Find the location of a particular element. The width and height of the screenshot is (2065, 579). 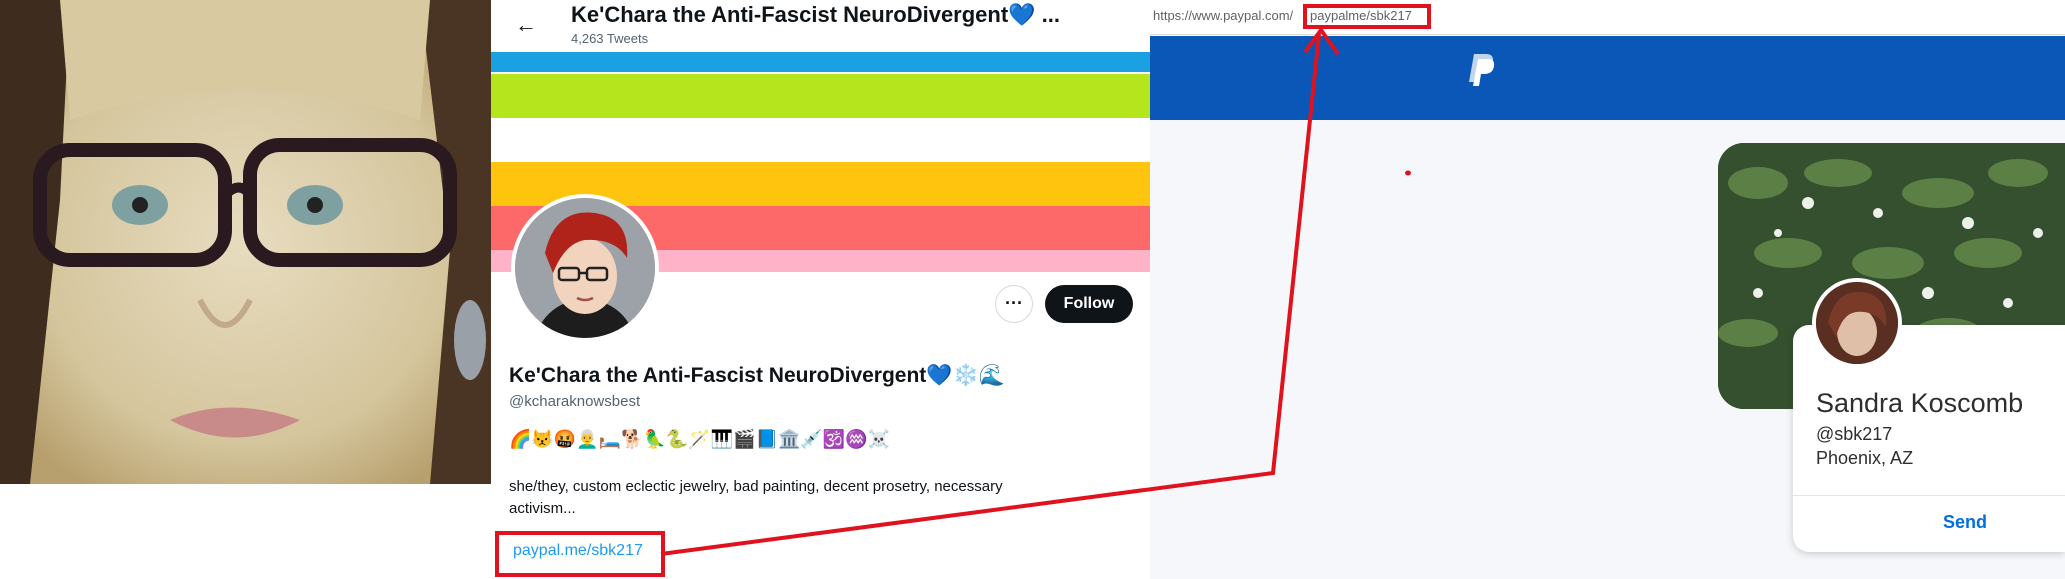

card-divider is located at coordinates (1929, 495).